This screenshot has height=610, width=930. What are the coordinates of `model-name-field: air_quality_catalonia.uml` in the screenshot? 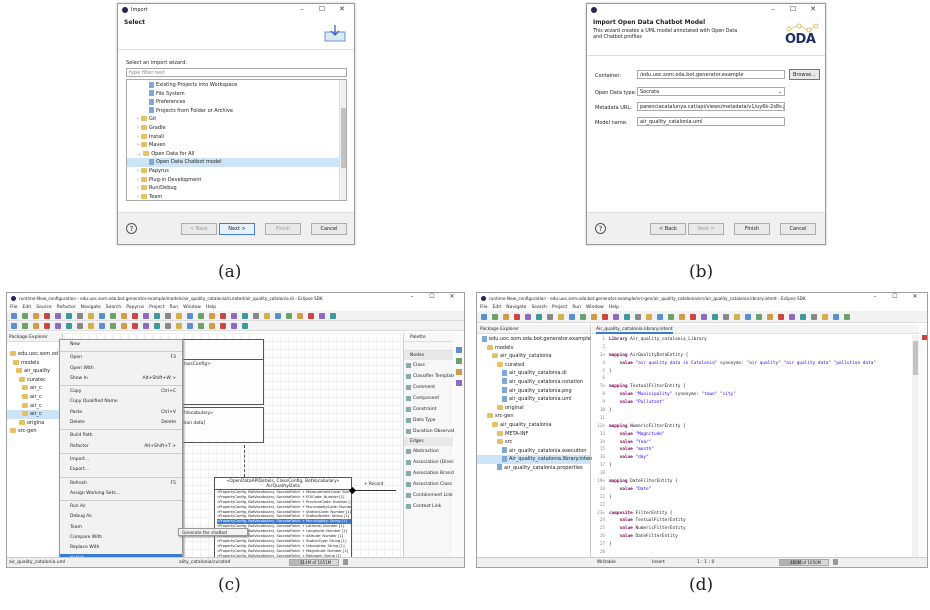 It's located at (711, 121).